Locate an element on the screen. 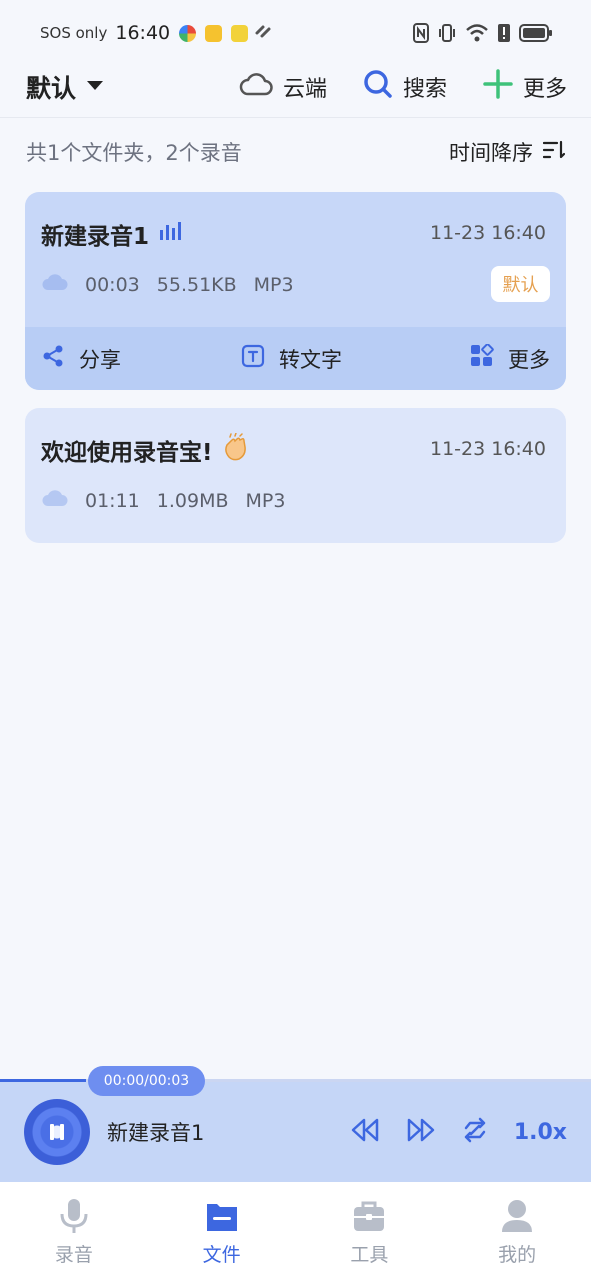  more-label: 更多 is located at coordinates (544, 89).